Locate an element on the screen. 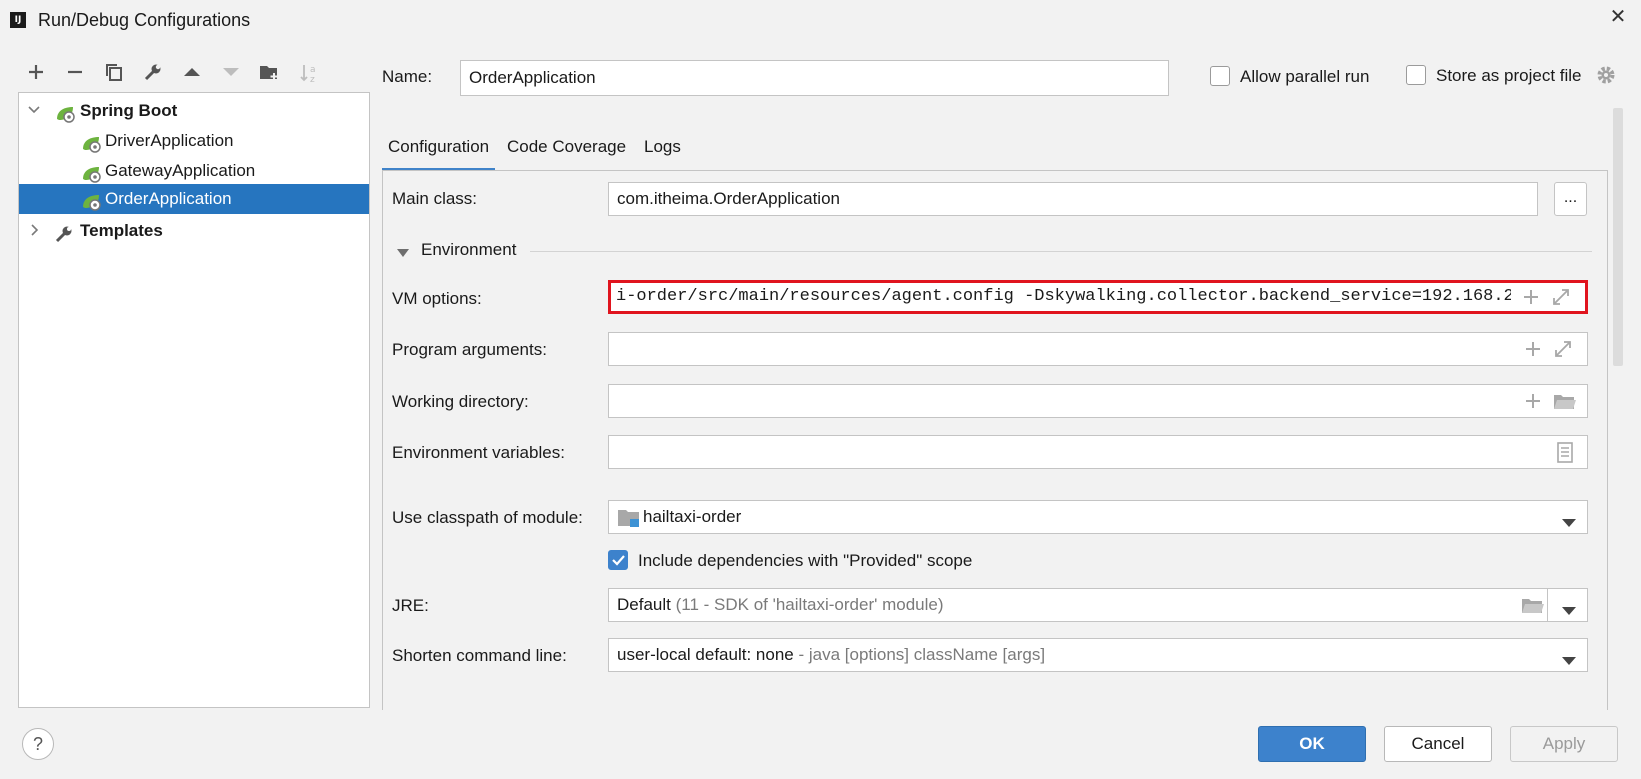 Image resolution: width=1641 pixels, height=779 pixels. tree-group-spring-boot: Spring Boot is located at coordinates (194, 111).